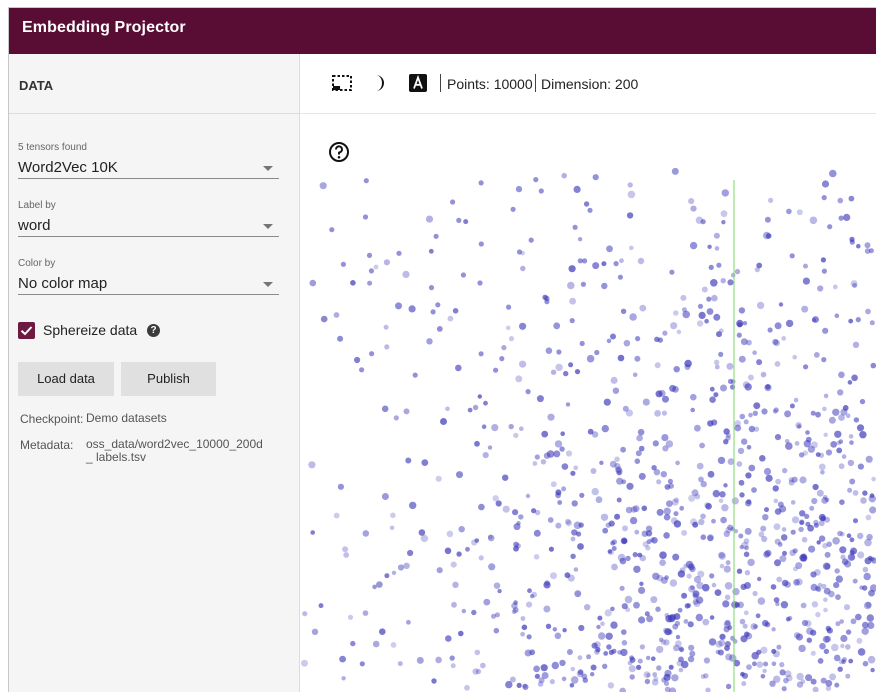 This screenshot has width=876, height=692. I want to click on color-by-select: Color by No color map, so click(148, 276).